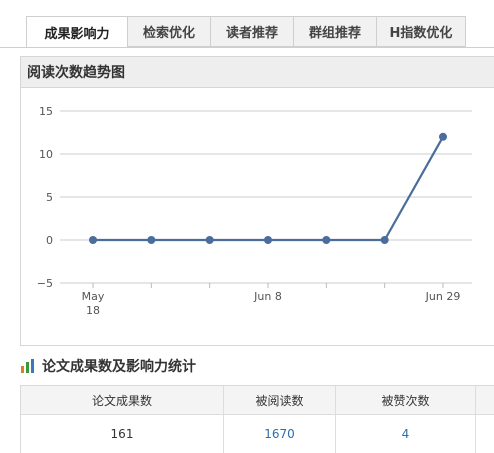 Image resolution: width=494 pixels, height=453 pixels. What do you see at coordinates (247, 47) in the screenshot?
I see `tab-baseline` at bounding box center [247, 47].